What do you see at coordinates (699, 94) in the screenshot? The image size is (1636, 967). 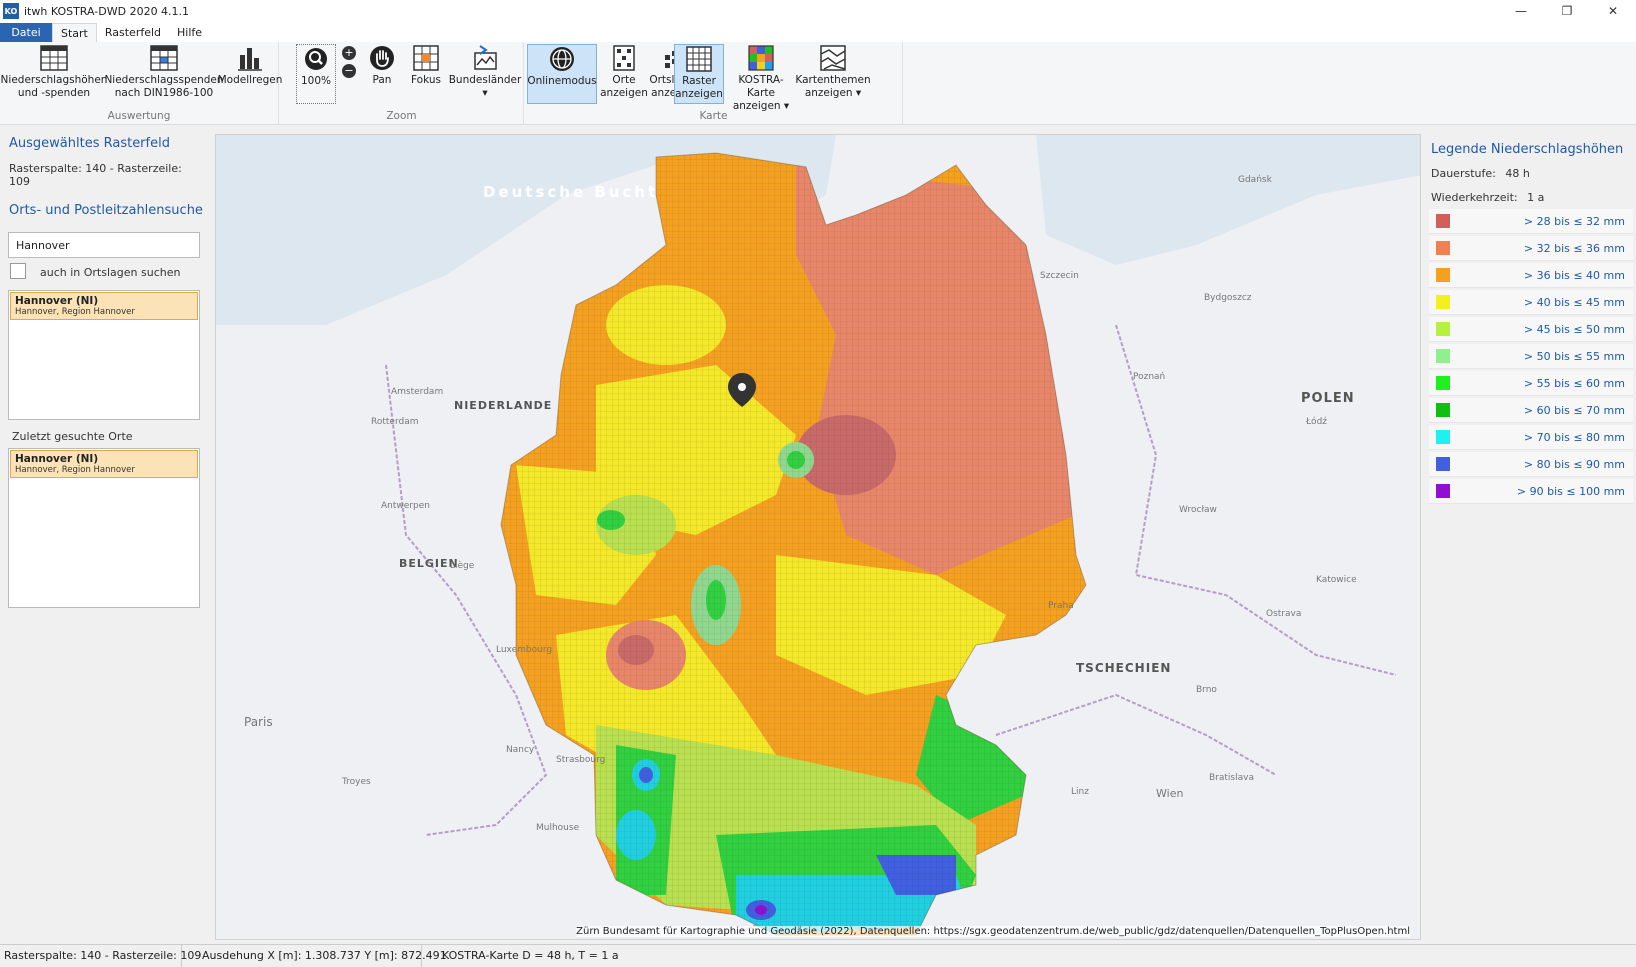 I see `raster-label-2: anzeigen` at bounding box center [699, 94].